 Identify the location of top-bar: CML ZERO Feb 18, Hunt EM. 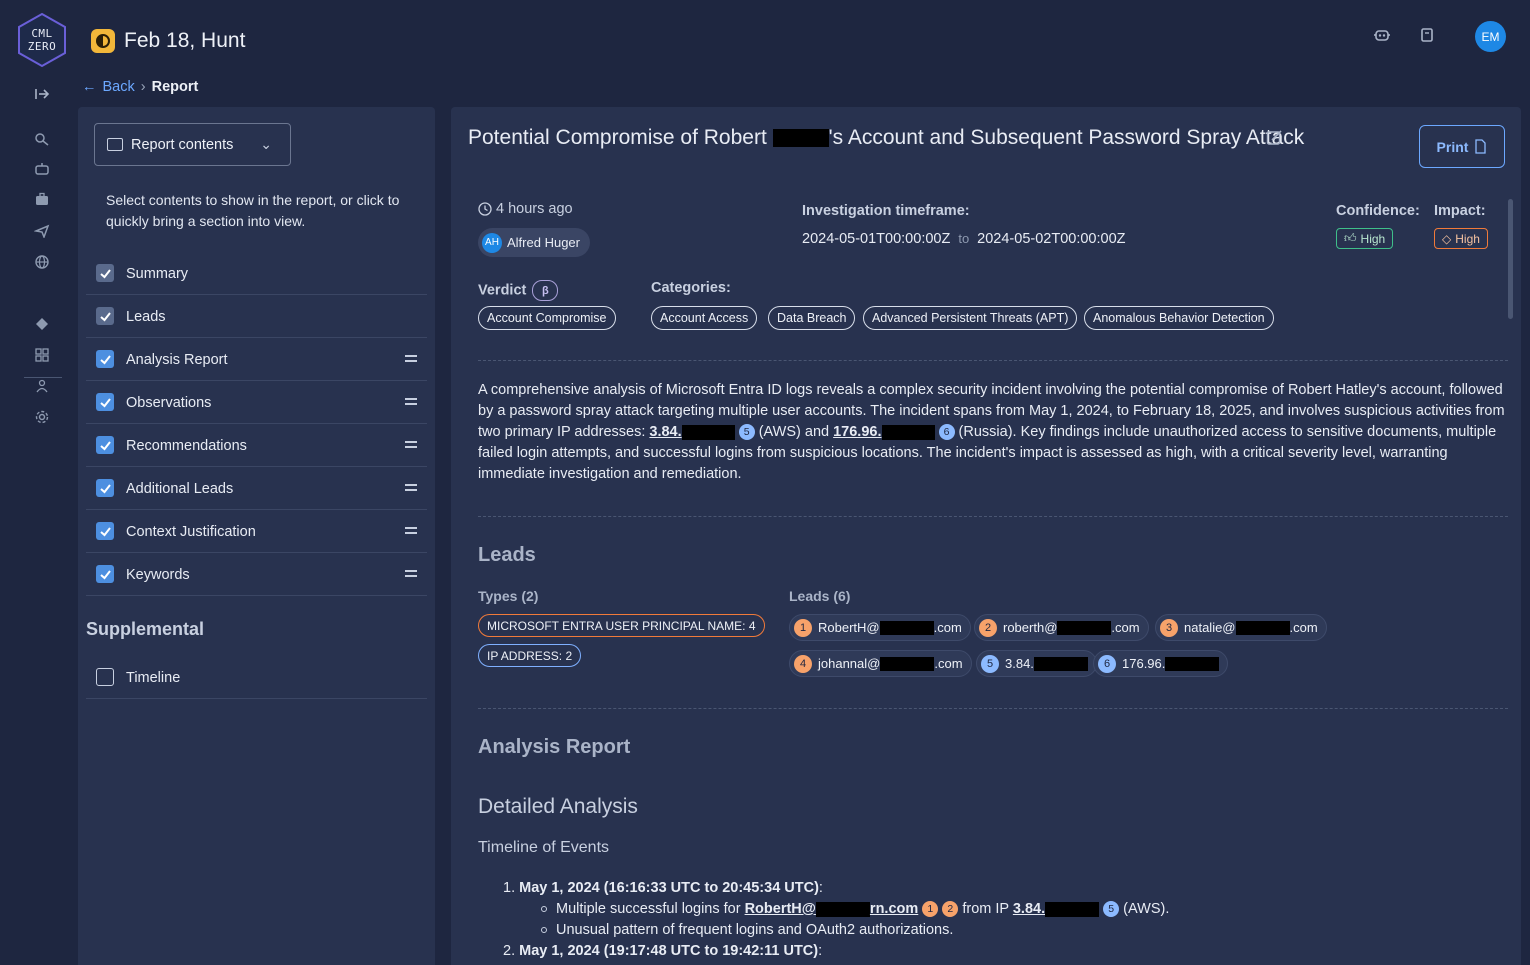
(765, 40).